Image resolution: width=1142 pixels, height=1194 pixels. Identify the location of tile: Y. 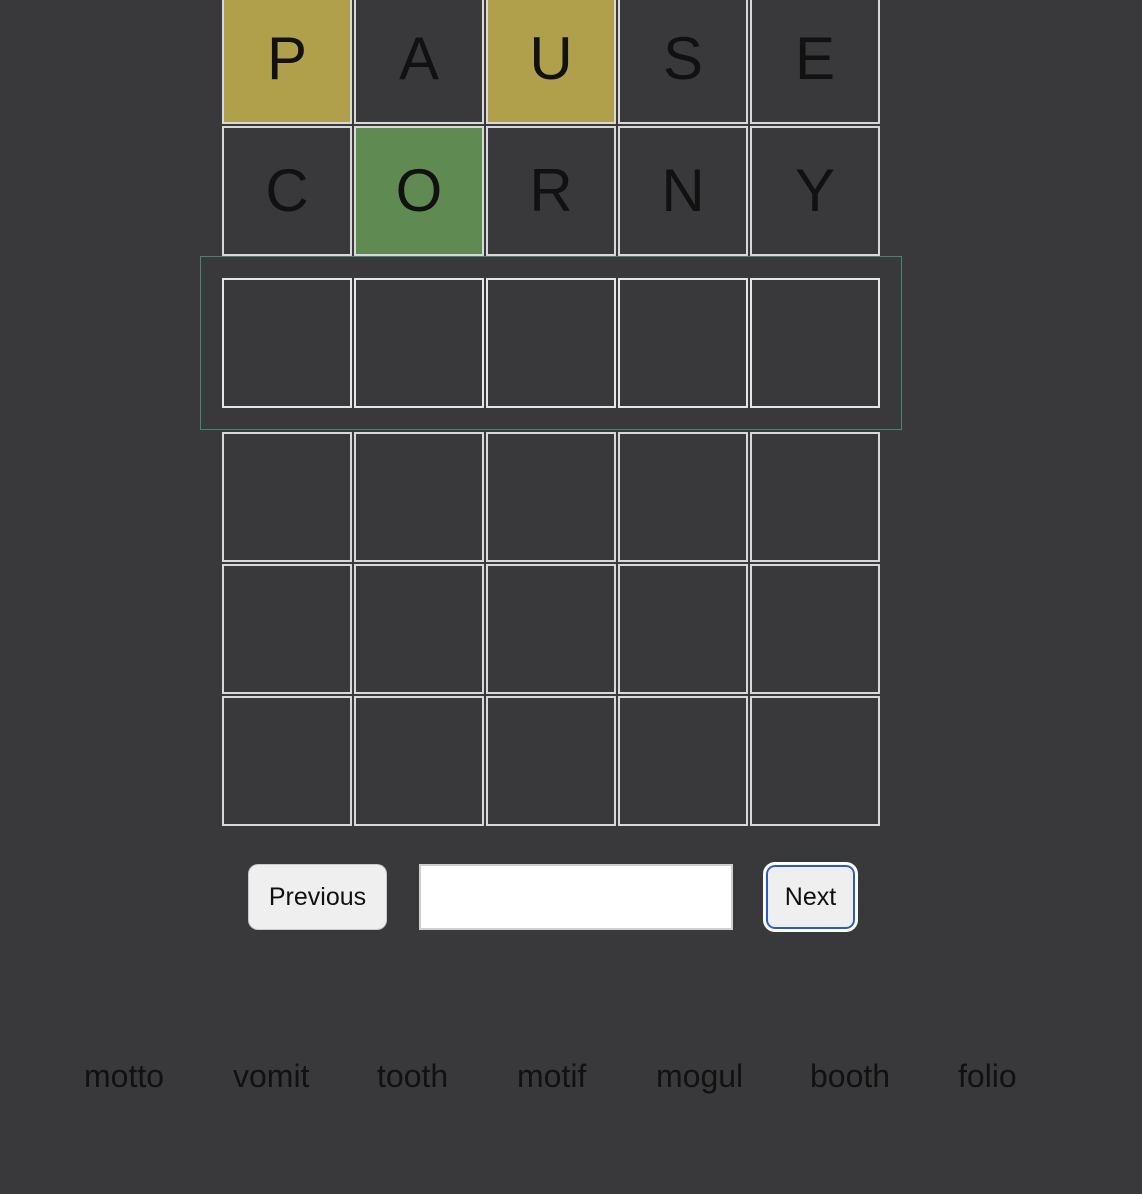
(815, 191).